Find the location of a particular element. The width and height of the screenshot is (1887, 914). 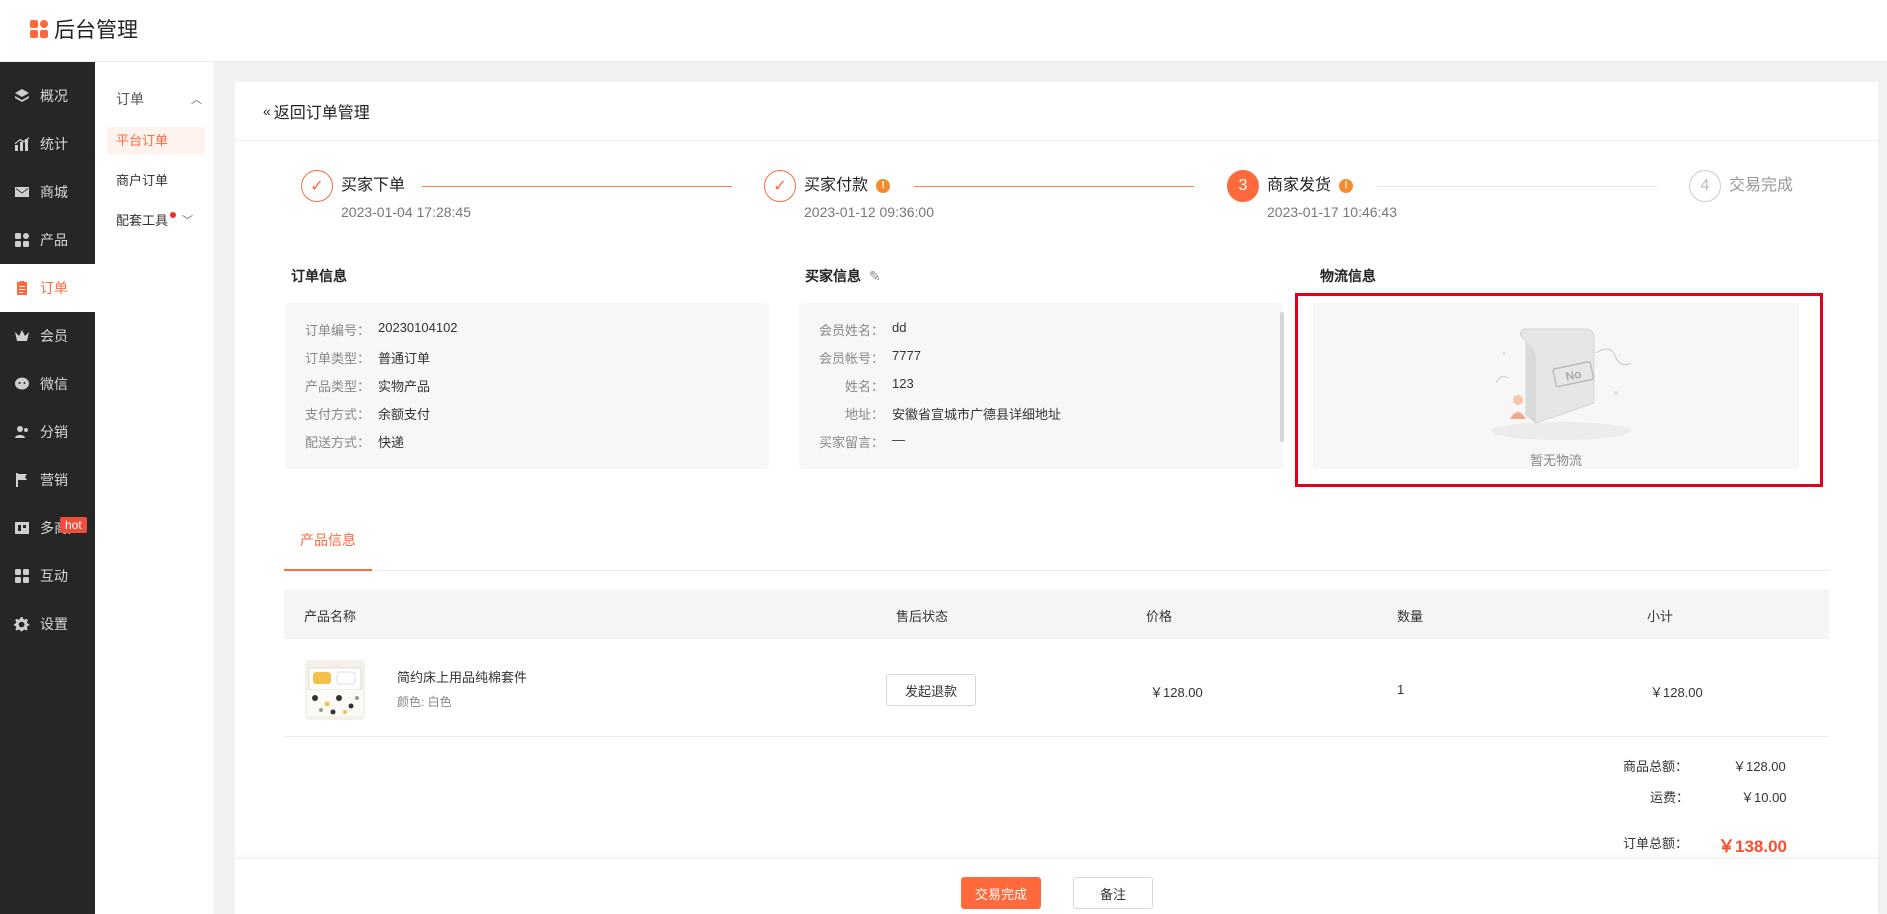

sidebar-item-products: 产品 is located at coordinates (47, 240).